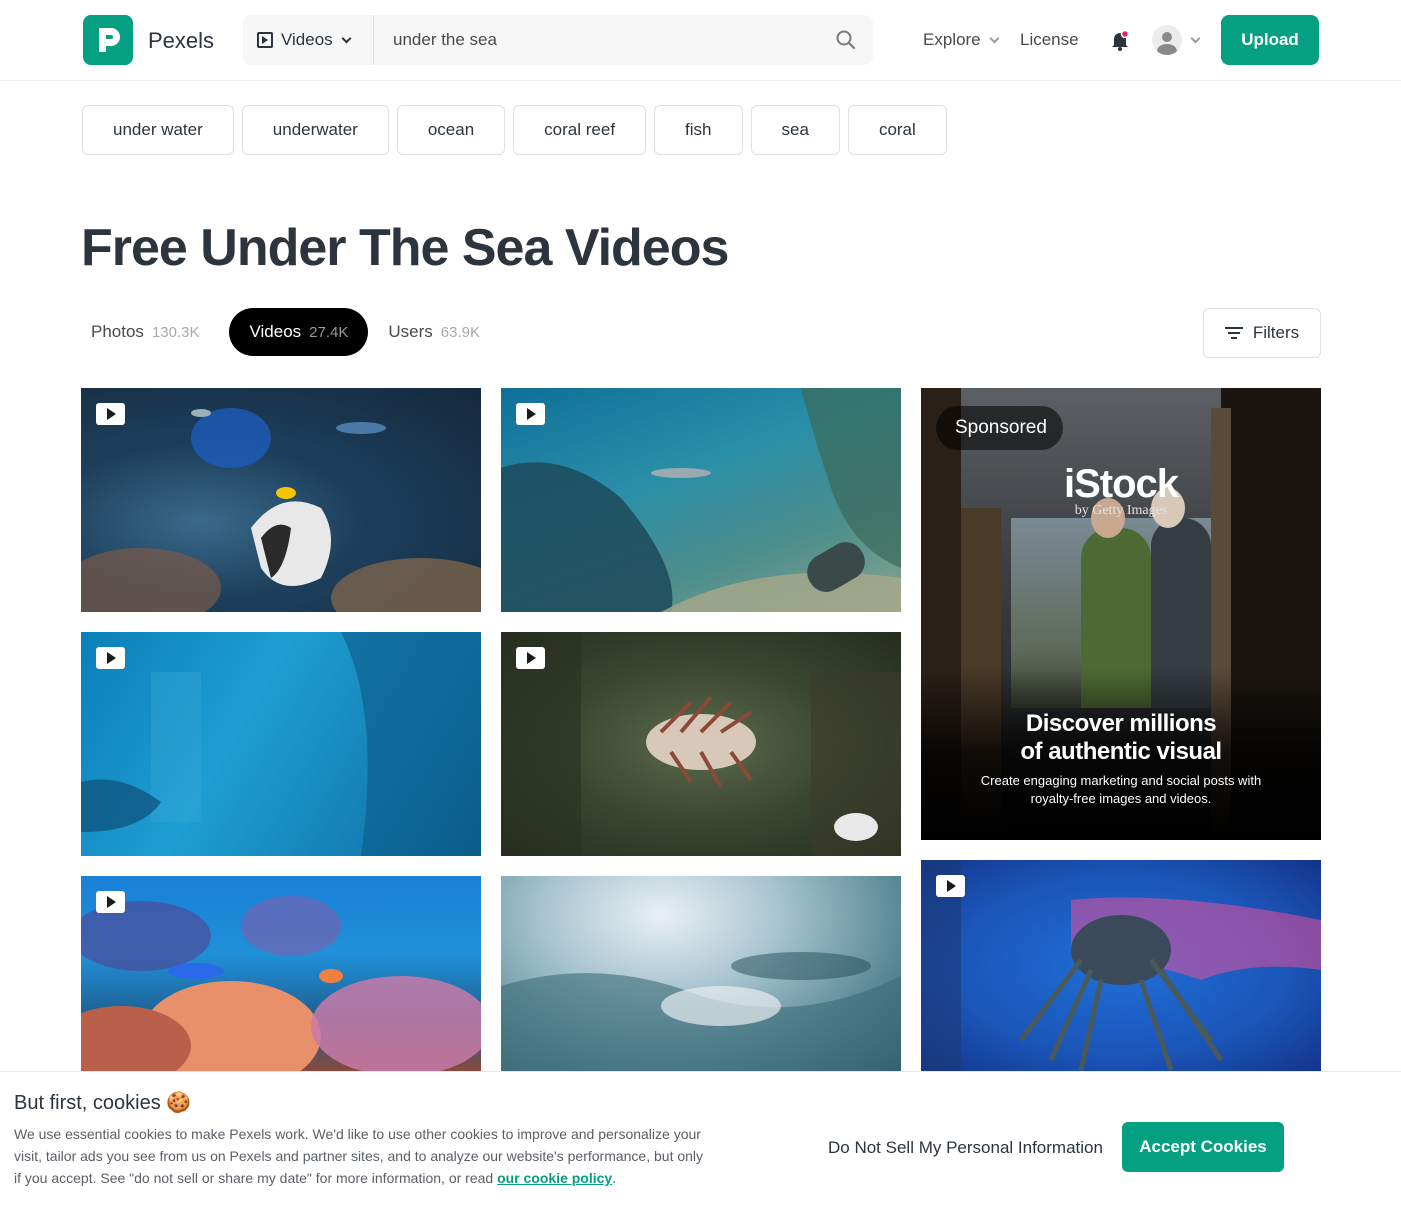 Image resolution: width=1401 pixels, height=1226 pixels. I want to click on tab-count: 27.4K, so click(329, 332).